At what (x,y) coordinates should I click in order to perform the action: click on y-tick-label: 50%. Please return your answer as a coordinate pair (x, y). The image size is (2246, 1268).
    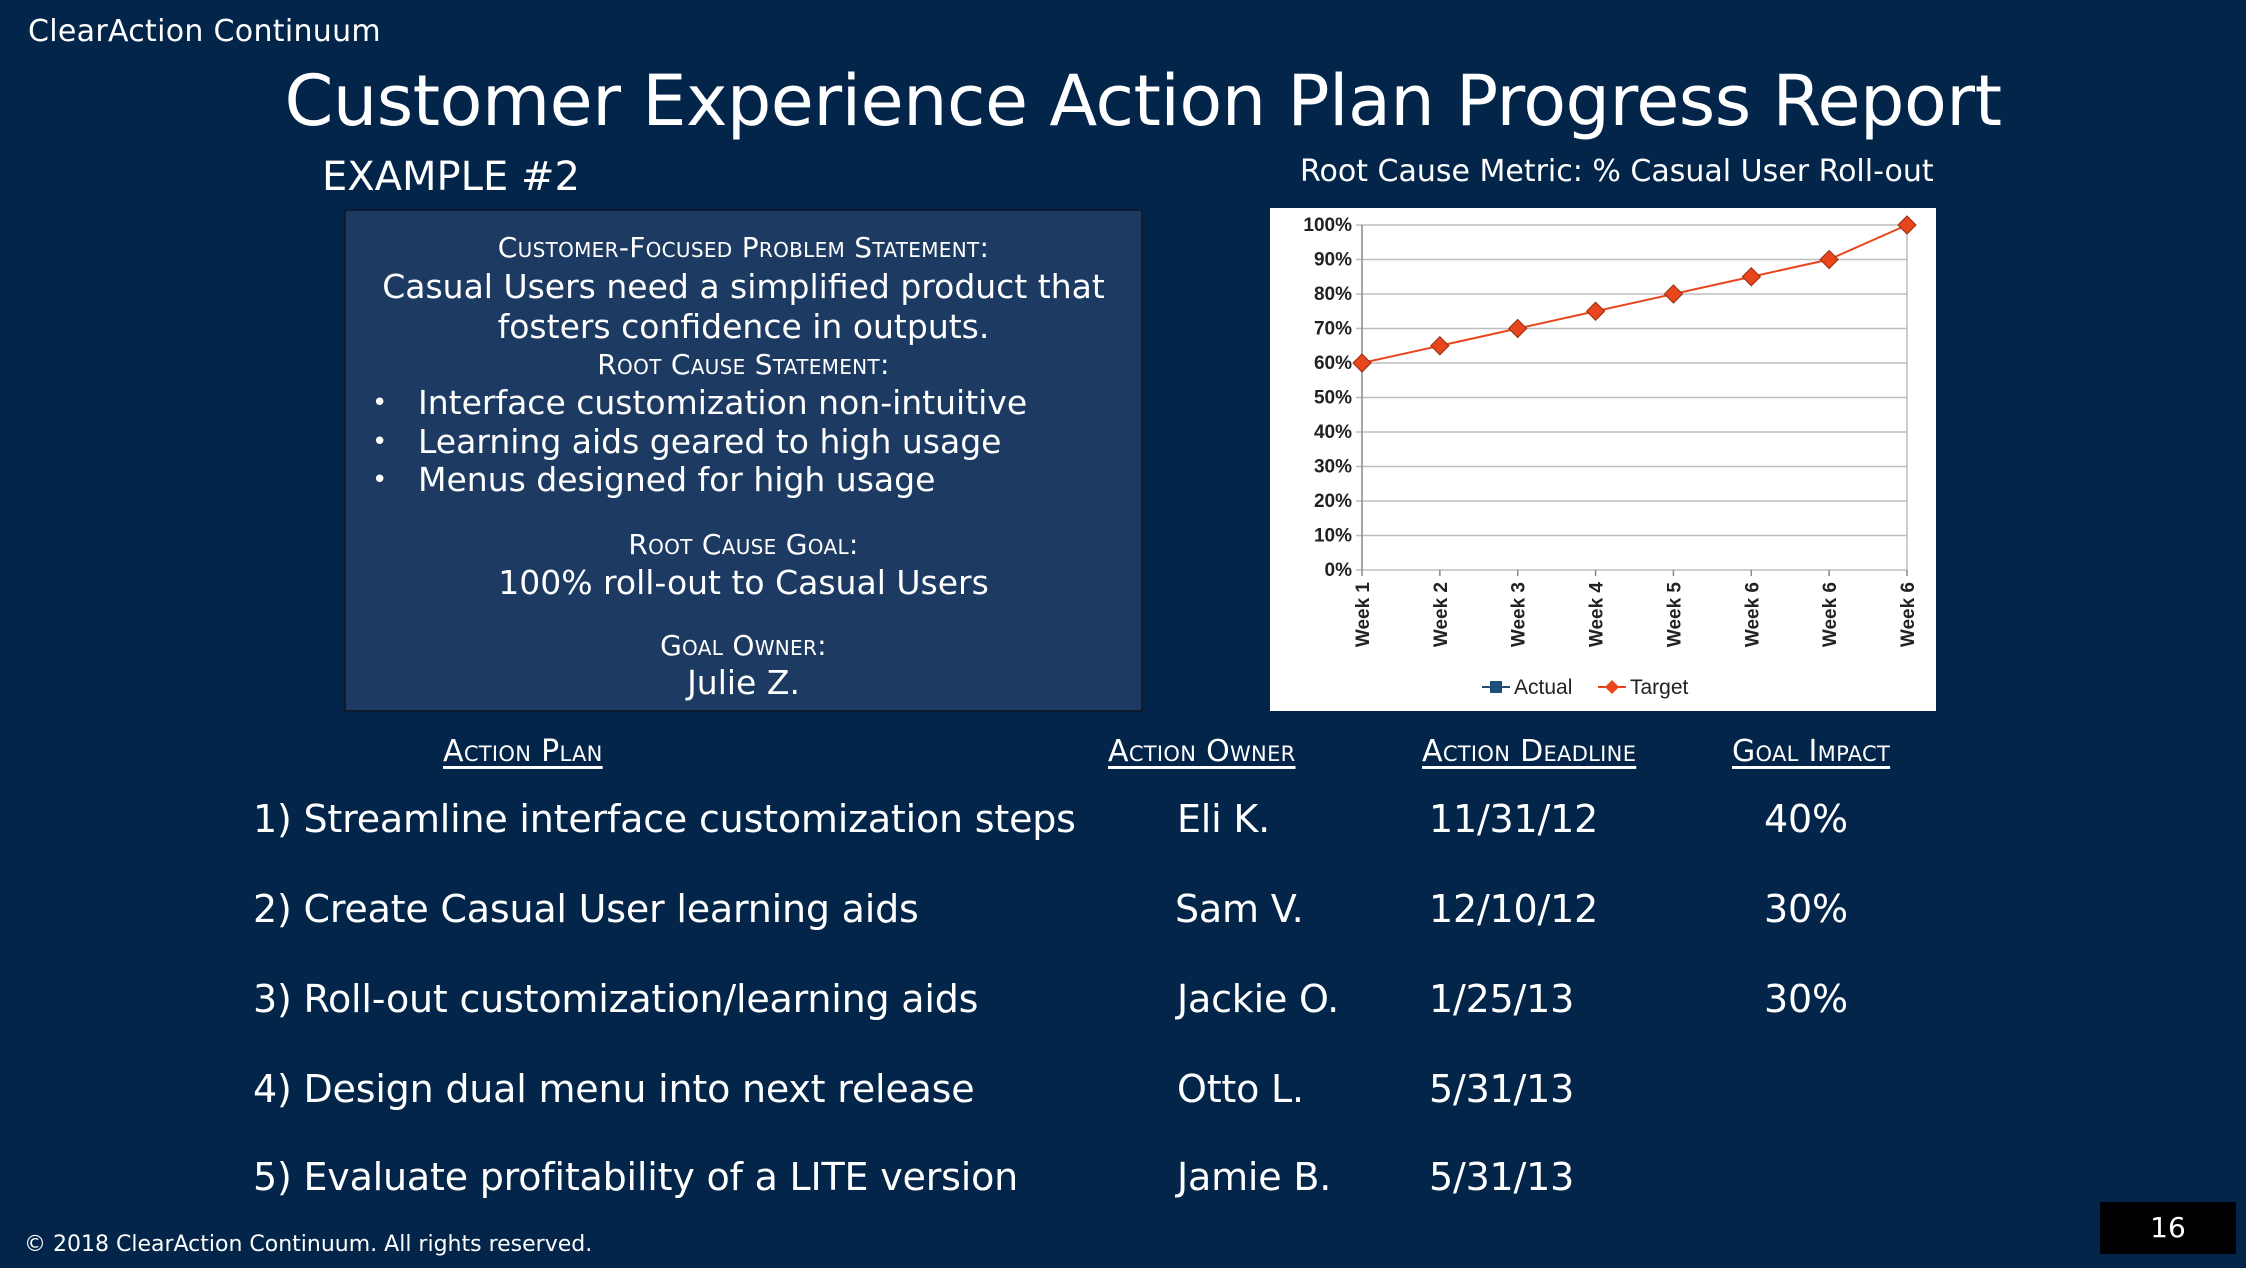
    Looking at the image, I should click on (1333, 398).